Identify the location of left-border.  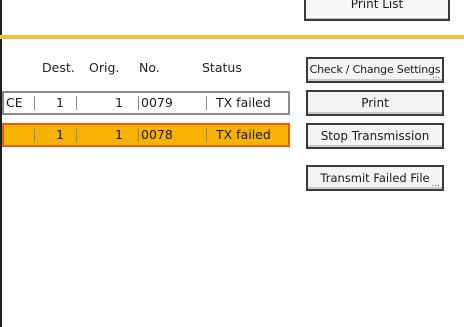
(1, 163).